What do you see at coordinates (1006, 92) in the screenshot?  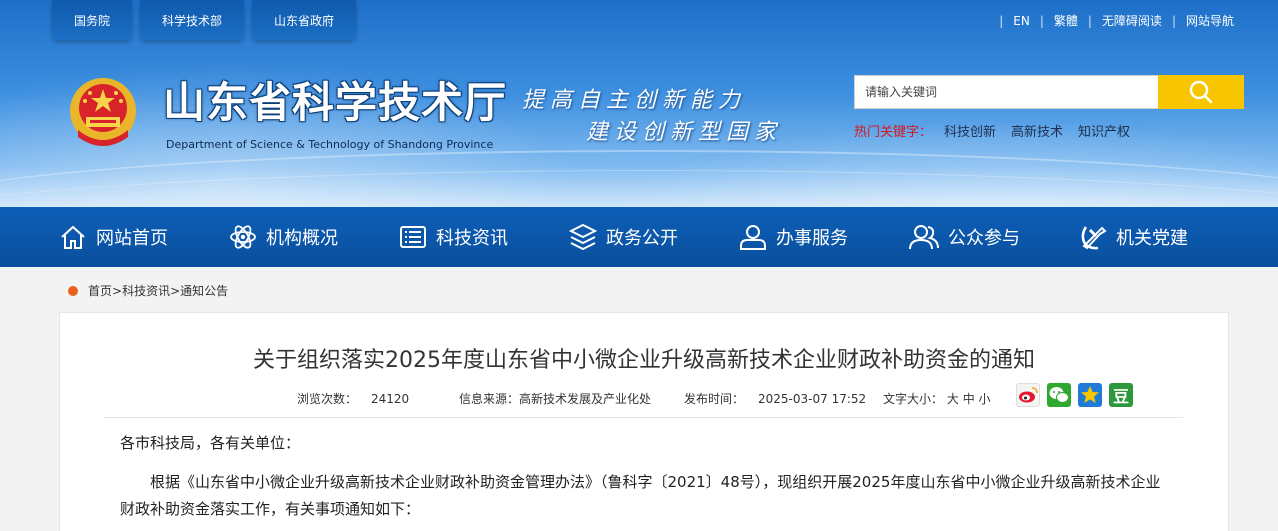 I see `search-input` at bounding box center [1006, 92].